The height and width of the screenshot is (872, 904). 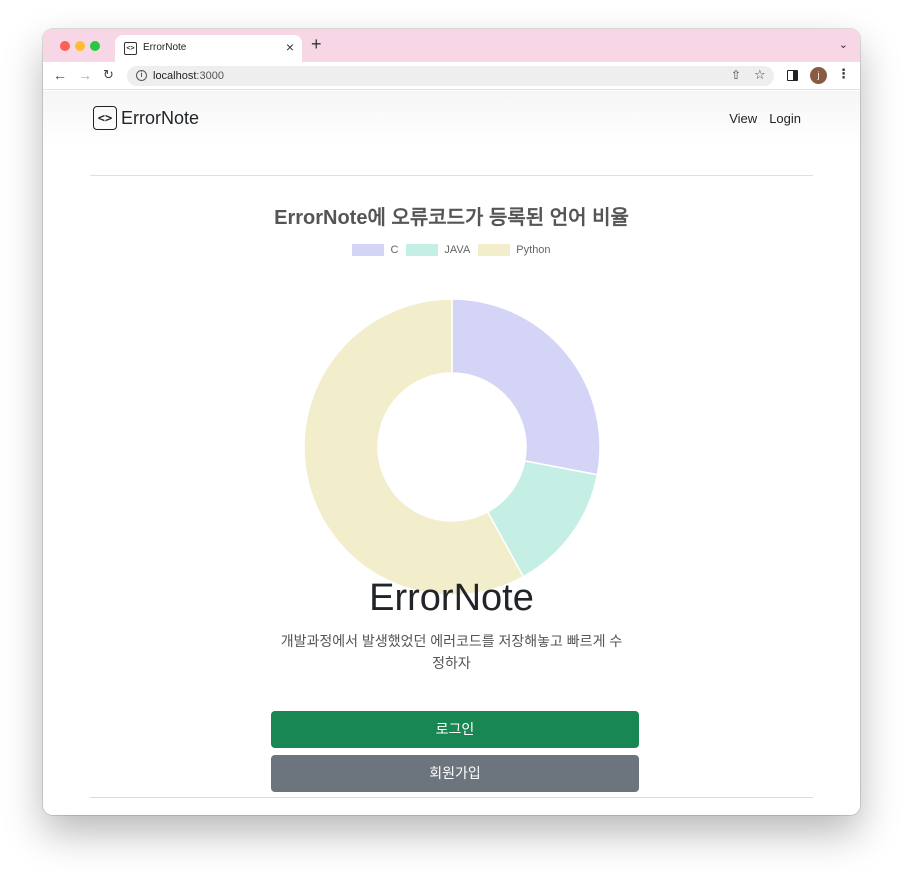 I want to click on legend-label-python: Python, so click(x=533, y=250).